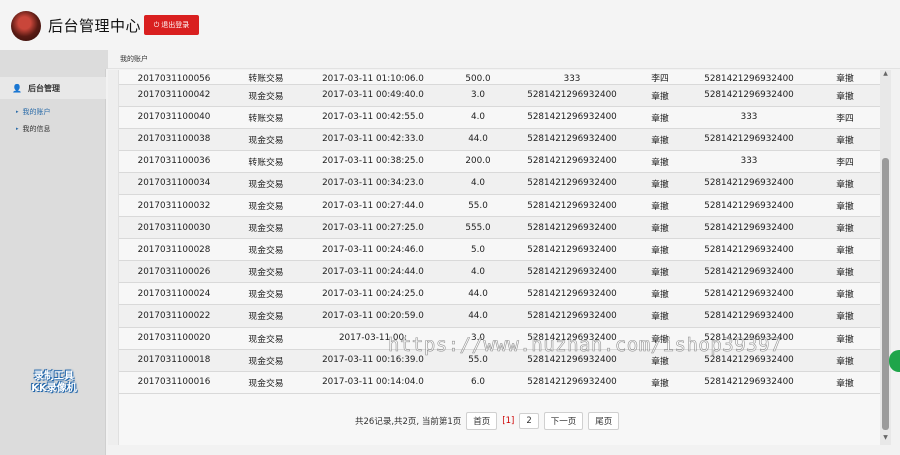 This screenshot has width=900, height=455. What do you see at coordinates (885, 439) in the screenshot?
I see `scroll-down-arrow-icon: ▼` at bounding box center [885, 439].